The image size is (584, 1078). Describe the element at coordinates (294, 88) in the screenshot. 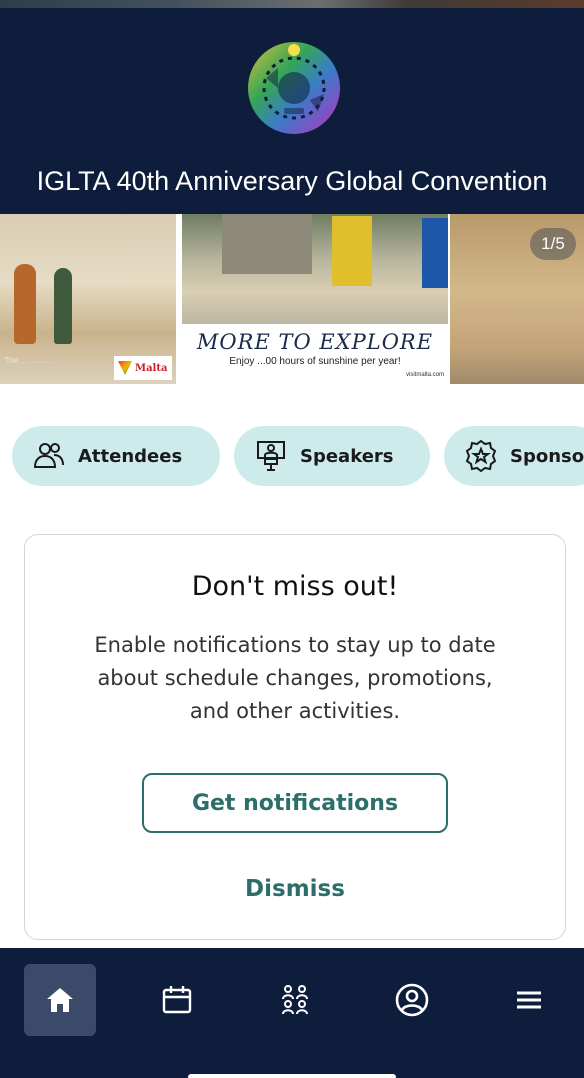

I see `iglta-logo-icon` at that location.